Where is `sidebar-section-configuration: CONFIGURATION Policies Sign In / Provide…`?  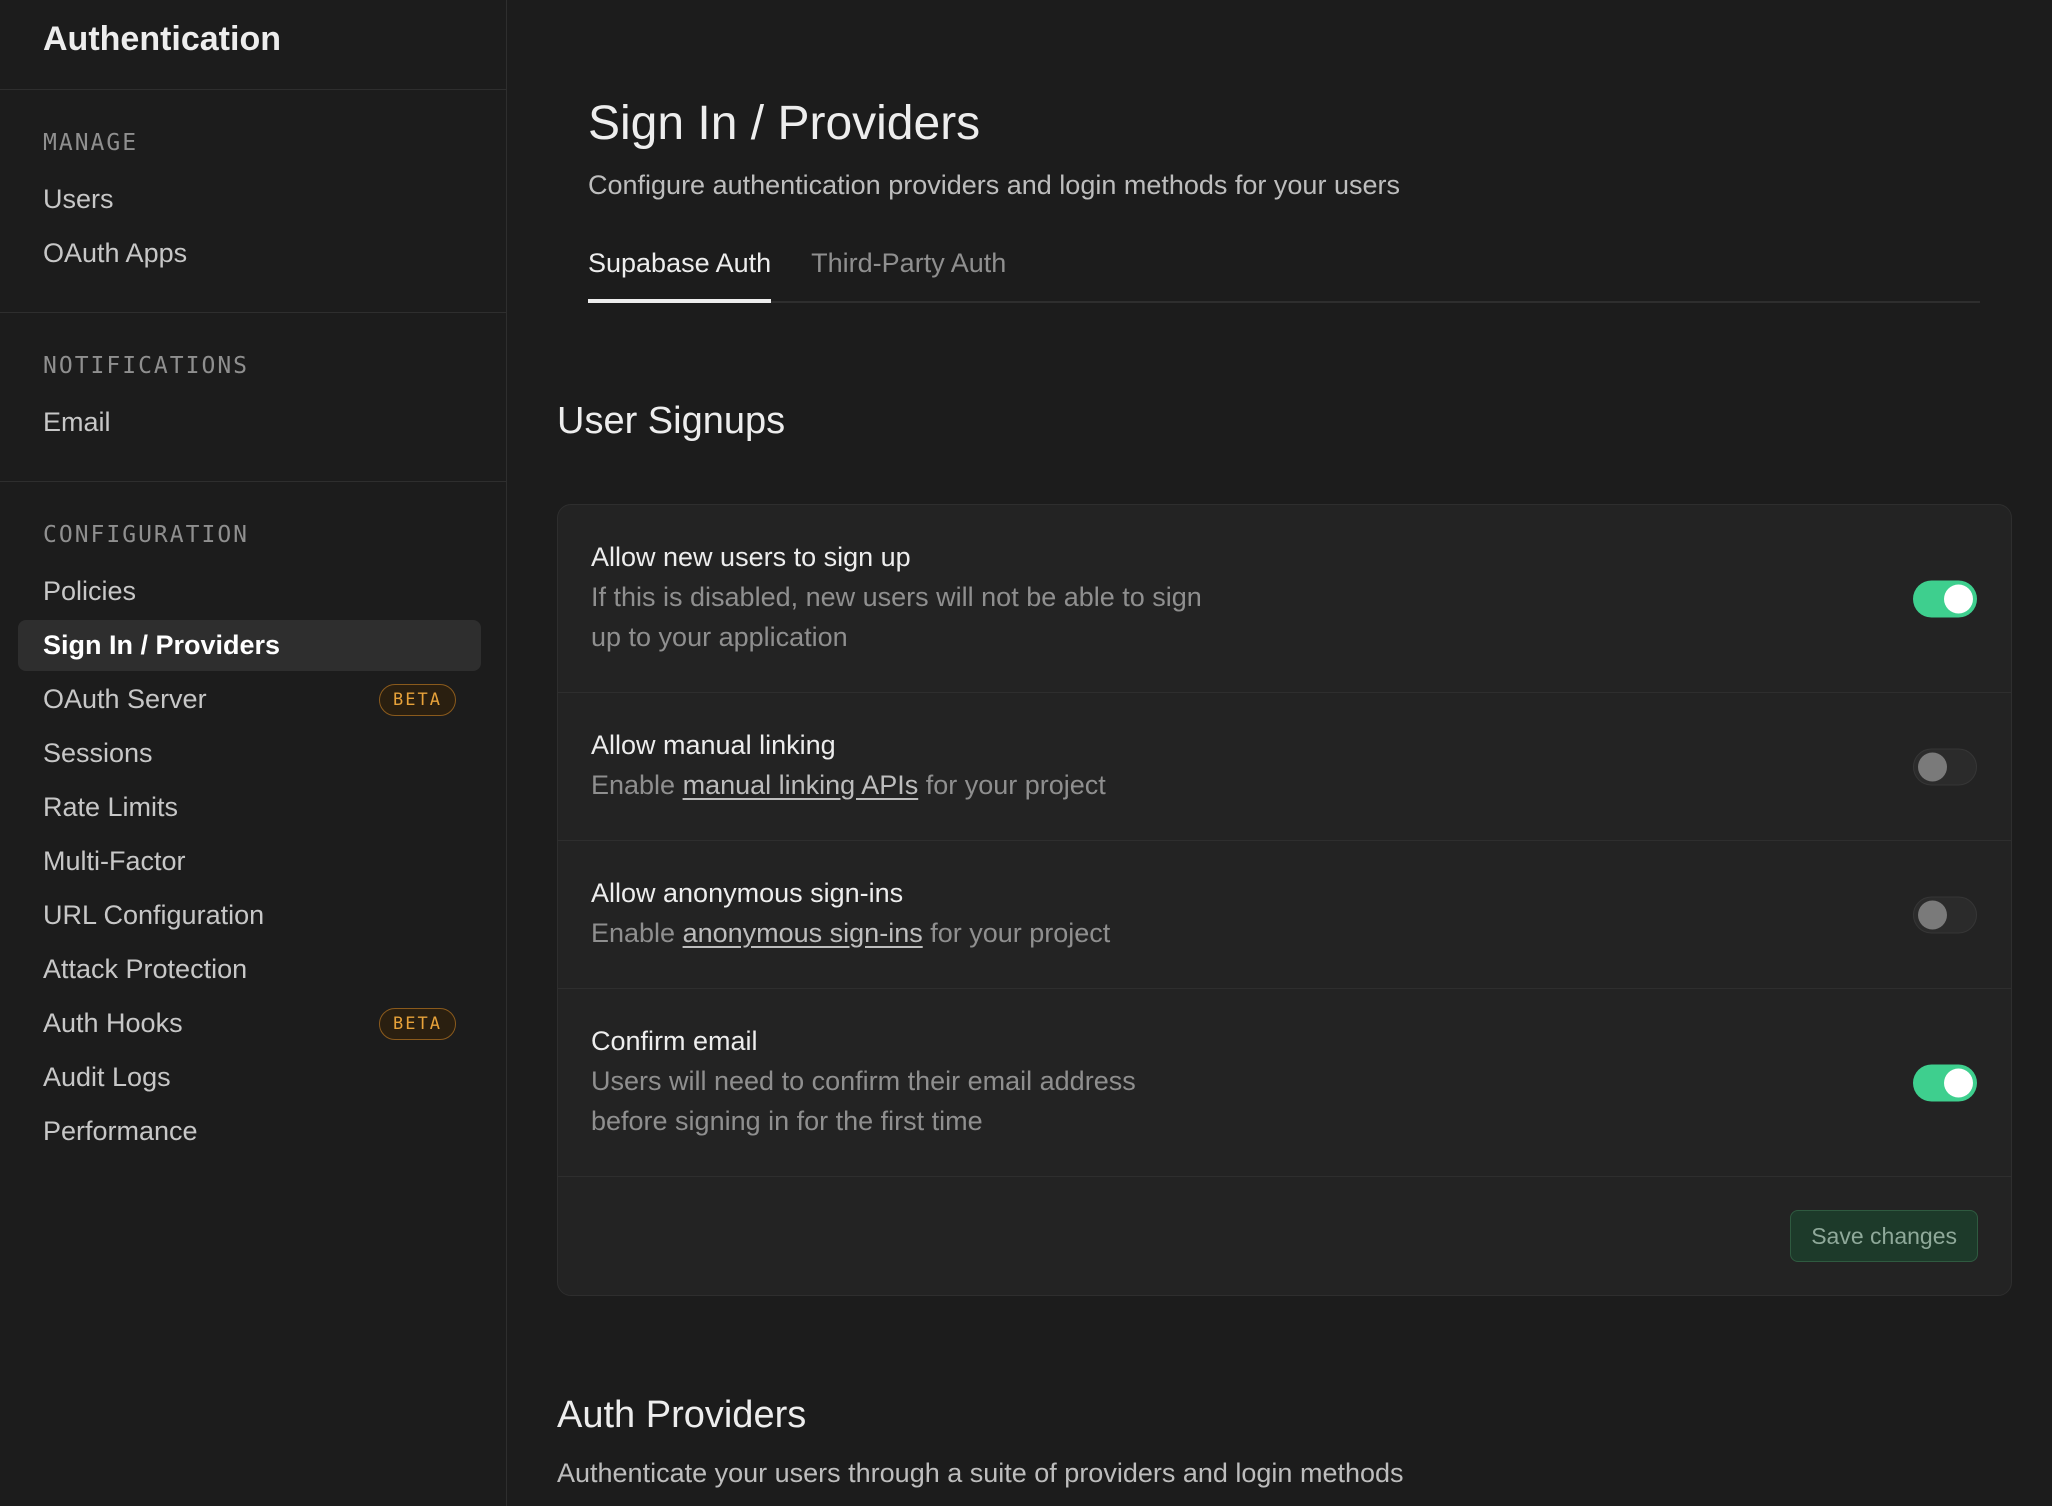 sidebar-section-configuration: CONFIGURATION Policies Sign In / Provide… is located at coordinates (253, 836).